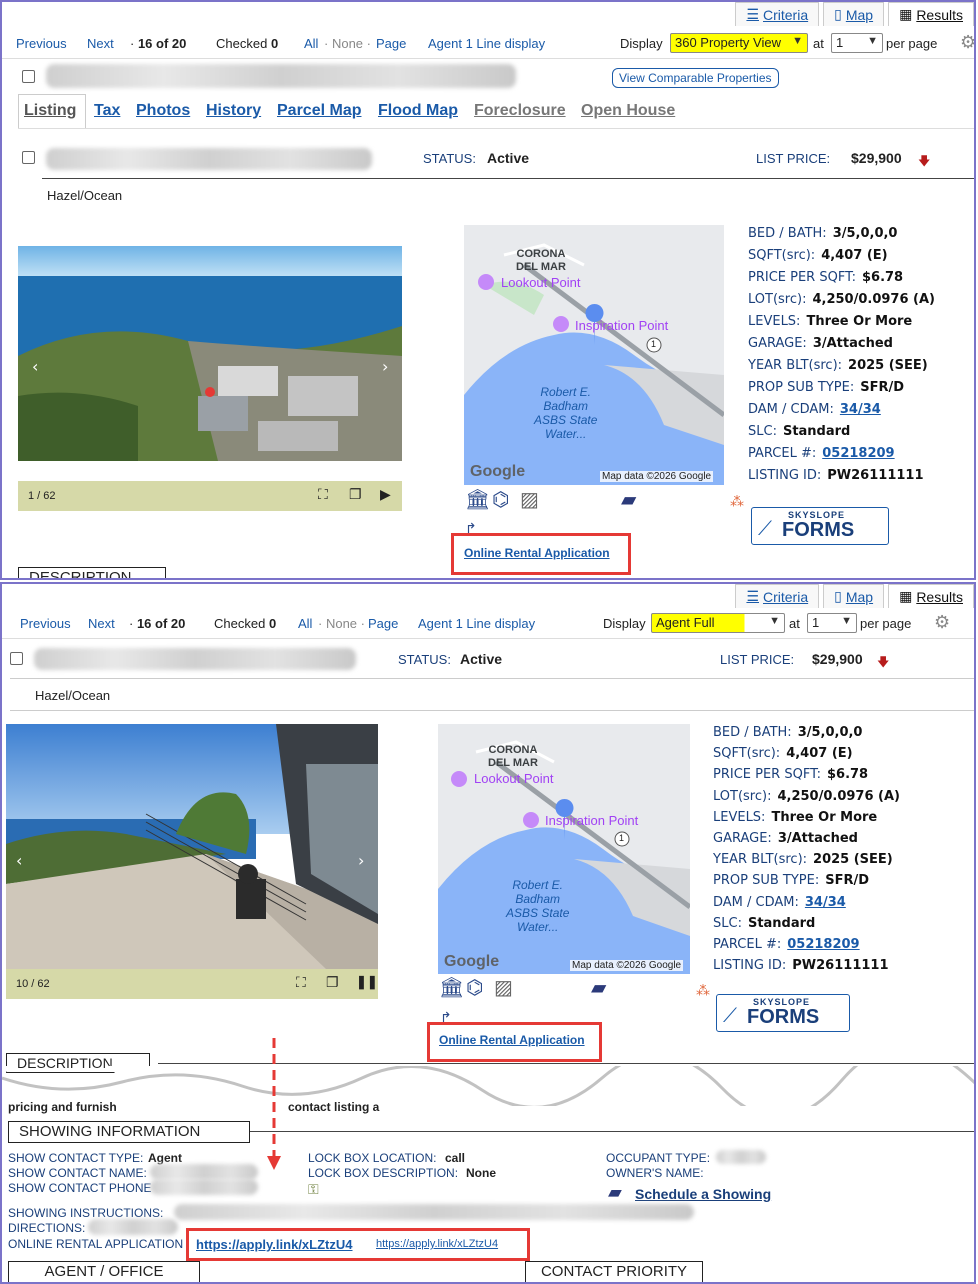 Image resolution: width=978 pixels, height=1284 pixels. I want to click on fact-row: SQFT(src): 4,407 (E), so click(818, 255).